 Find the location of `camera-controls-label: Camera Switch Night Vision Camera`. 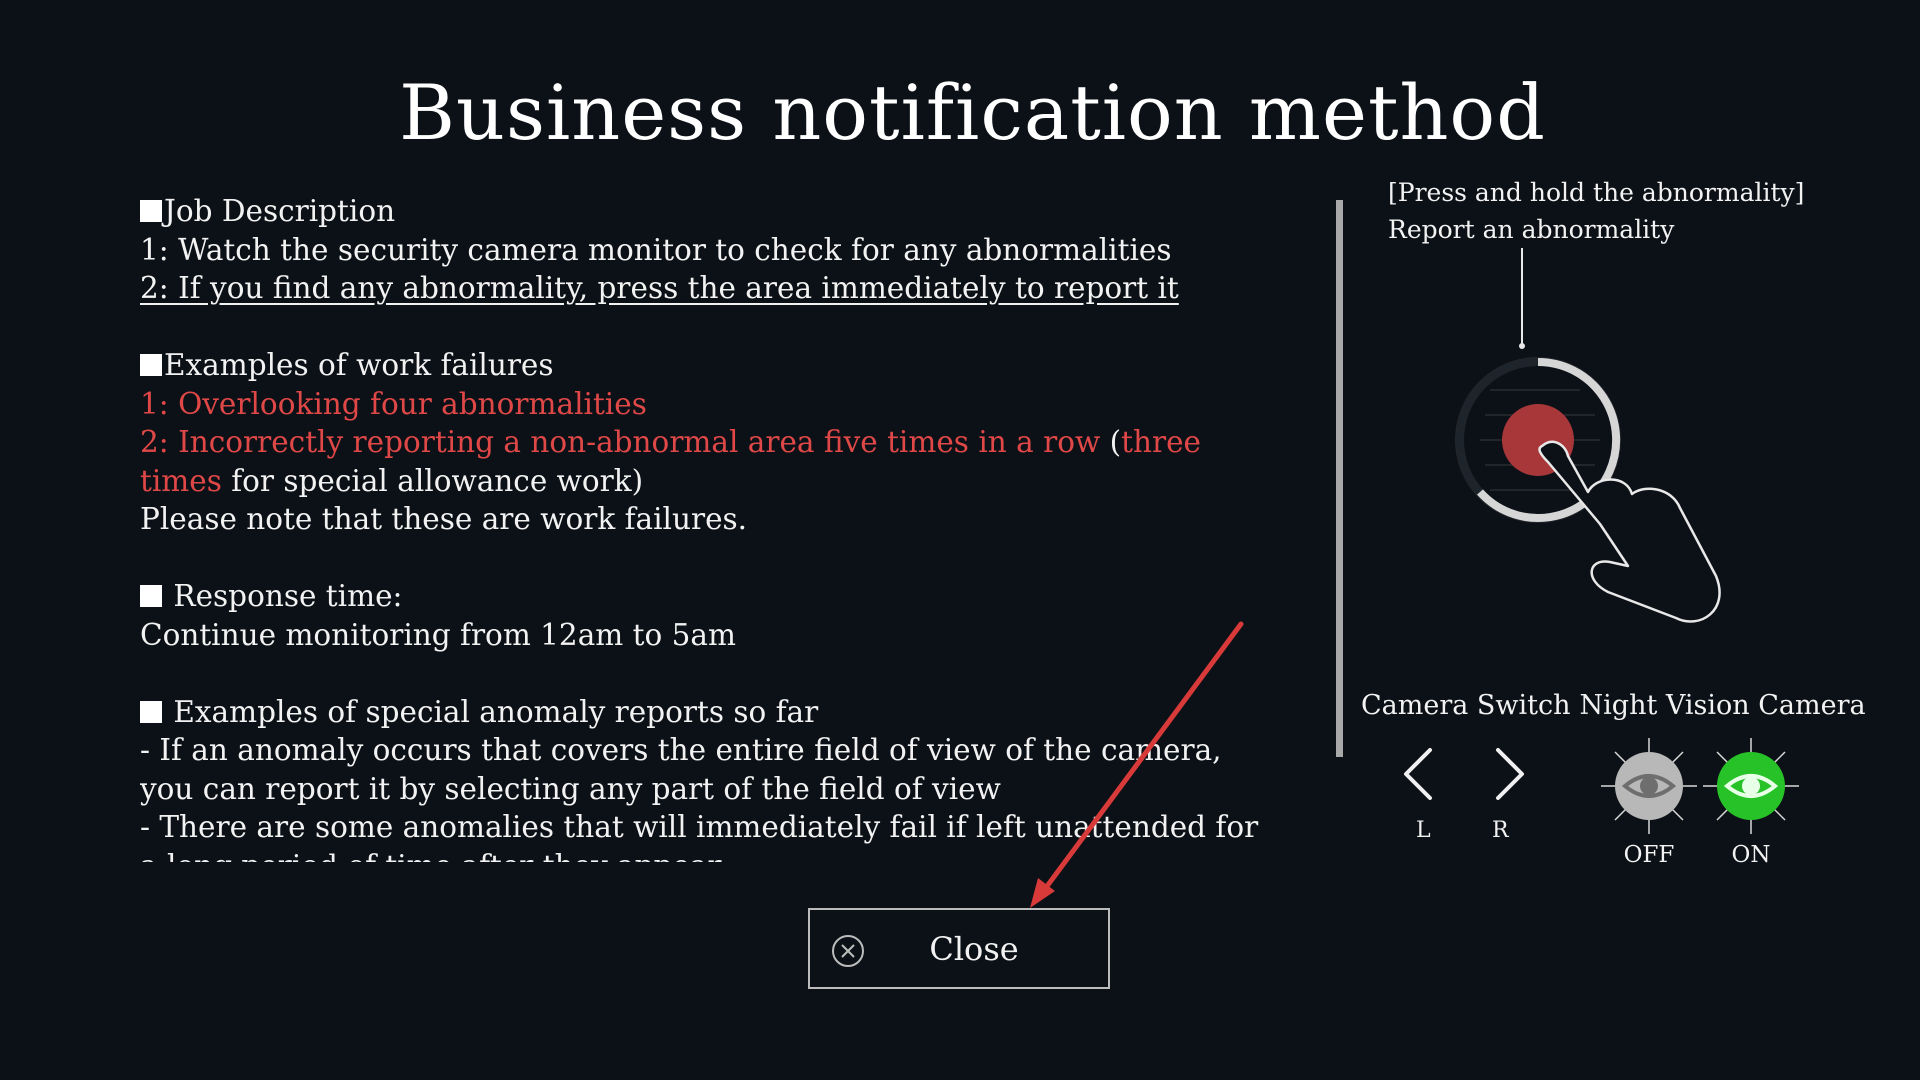

camera-controls-label: Camera Switch Night Vision Camera is located at coordinates (1613, 705).